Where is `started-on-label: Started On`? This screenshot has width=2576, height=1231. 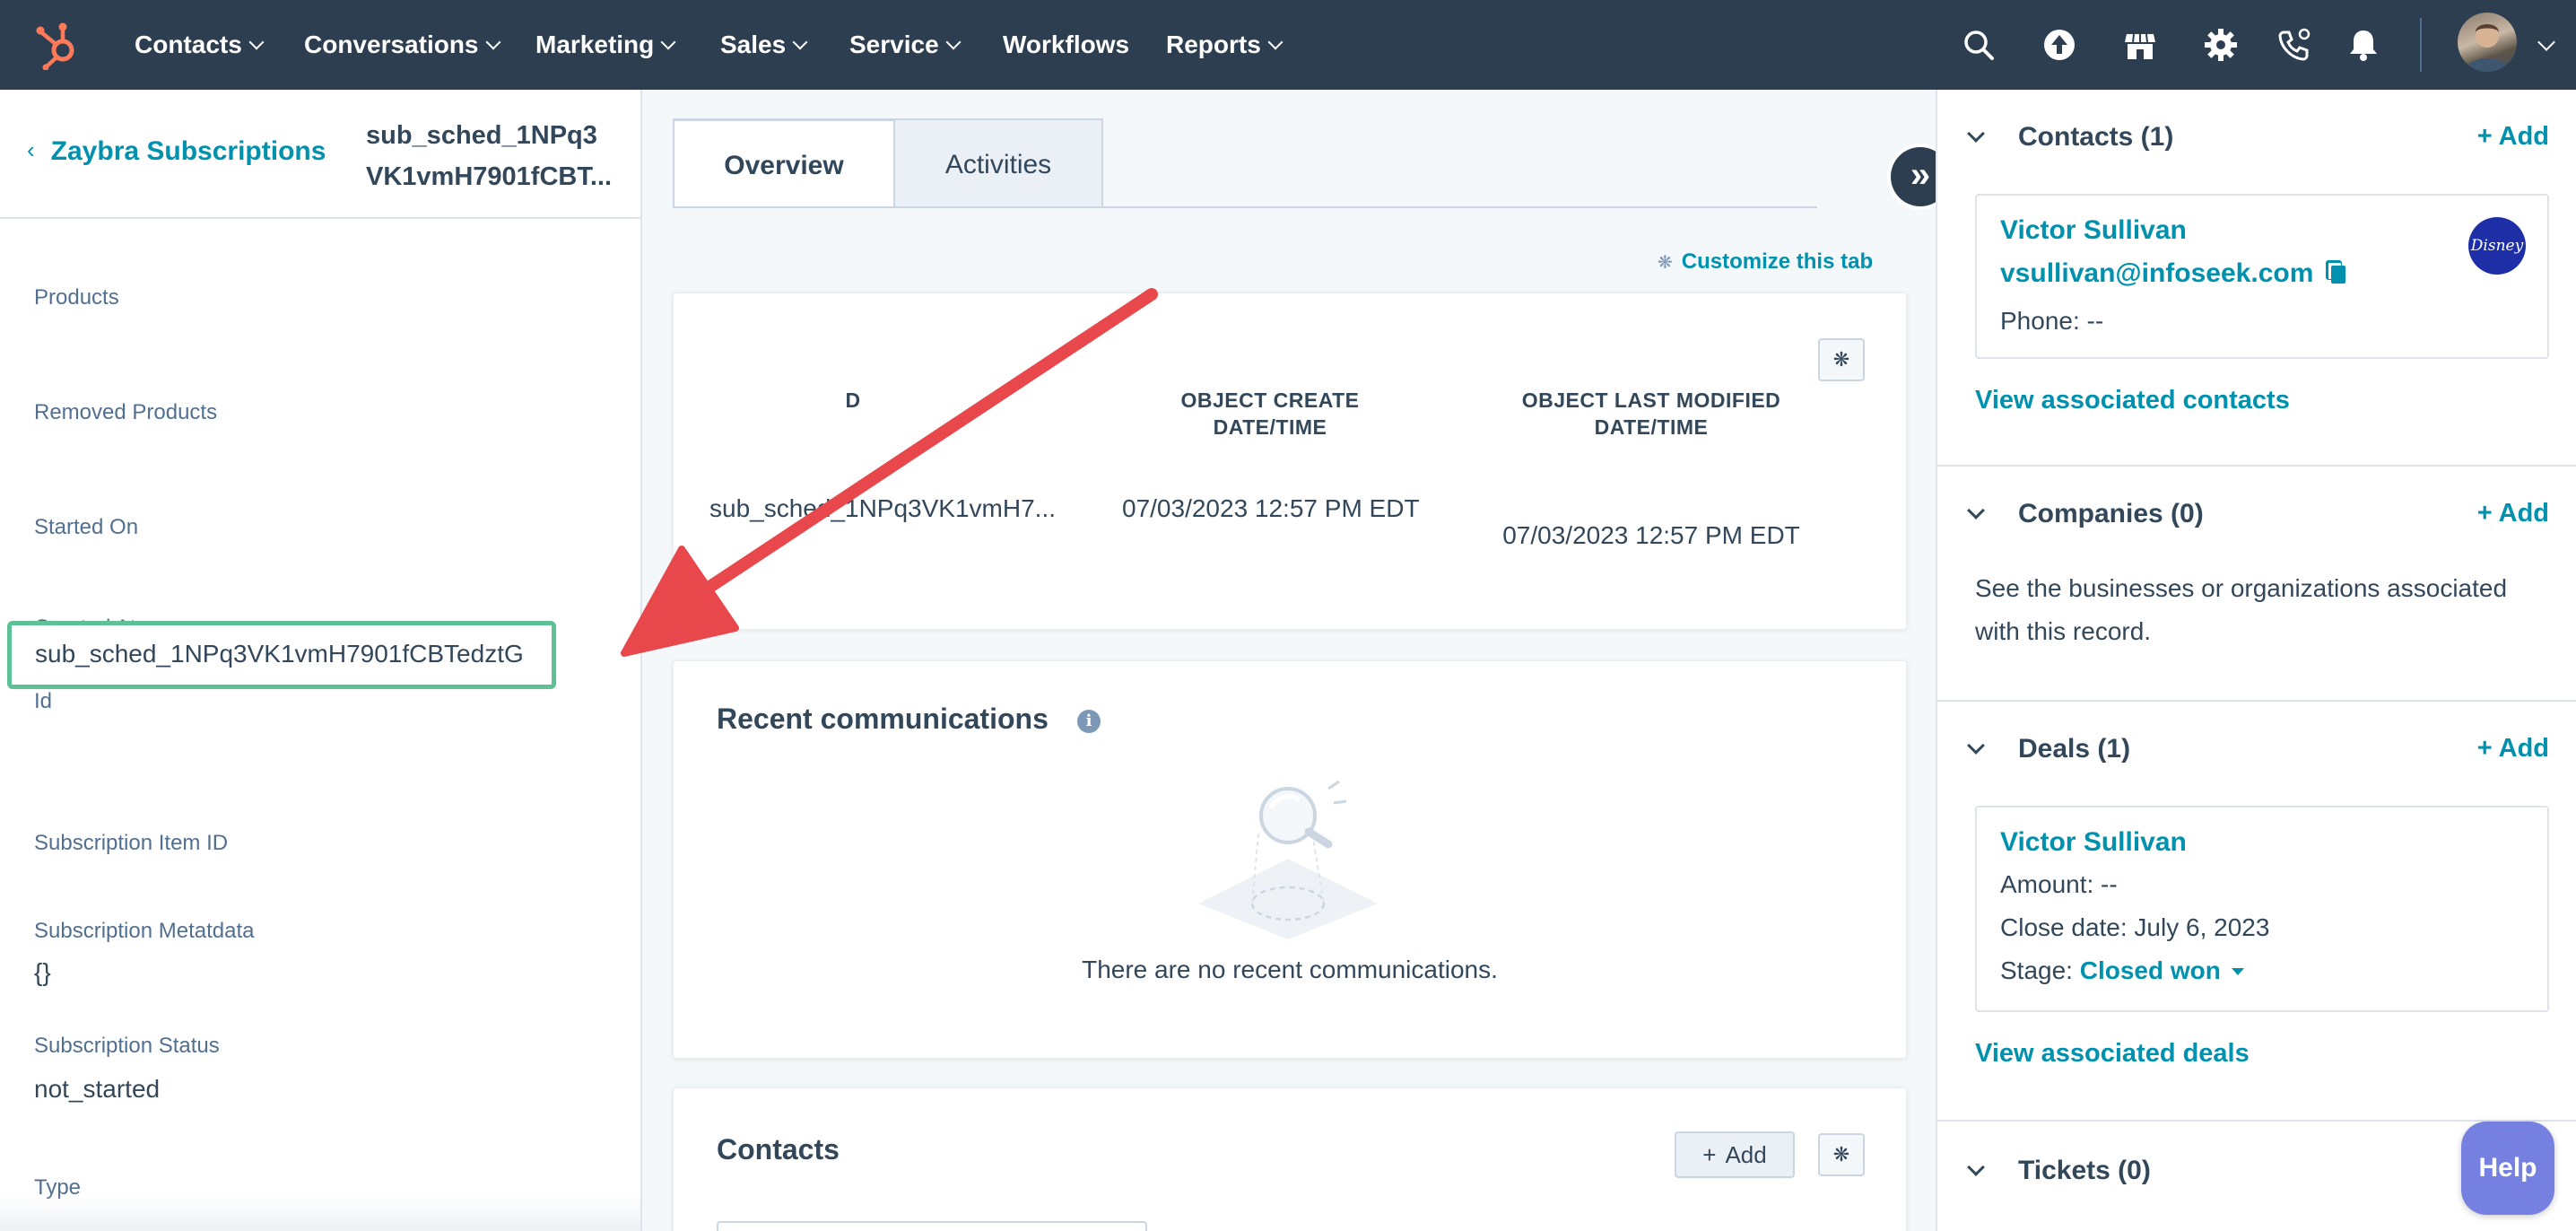 started-on-label: Started On is located at coordinates (86, 527).